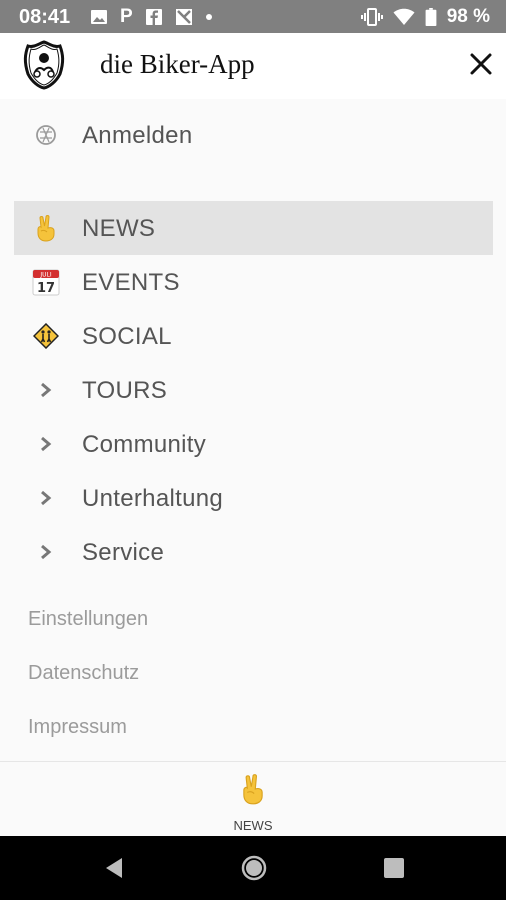 The image size is (506, 900). What do you see at coordinates (153, 498) in the screenshot?
I see `menu-label-unterhaltung: Unterhaltung` at bounding box center [153, 498].